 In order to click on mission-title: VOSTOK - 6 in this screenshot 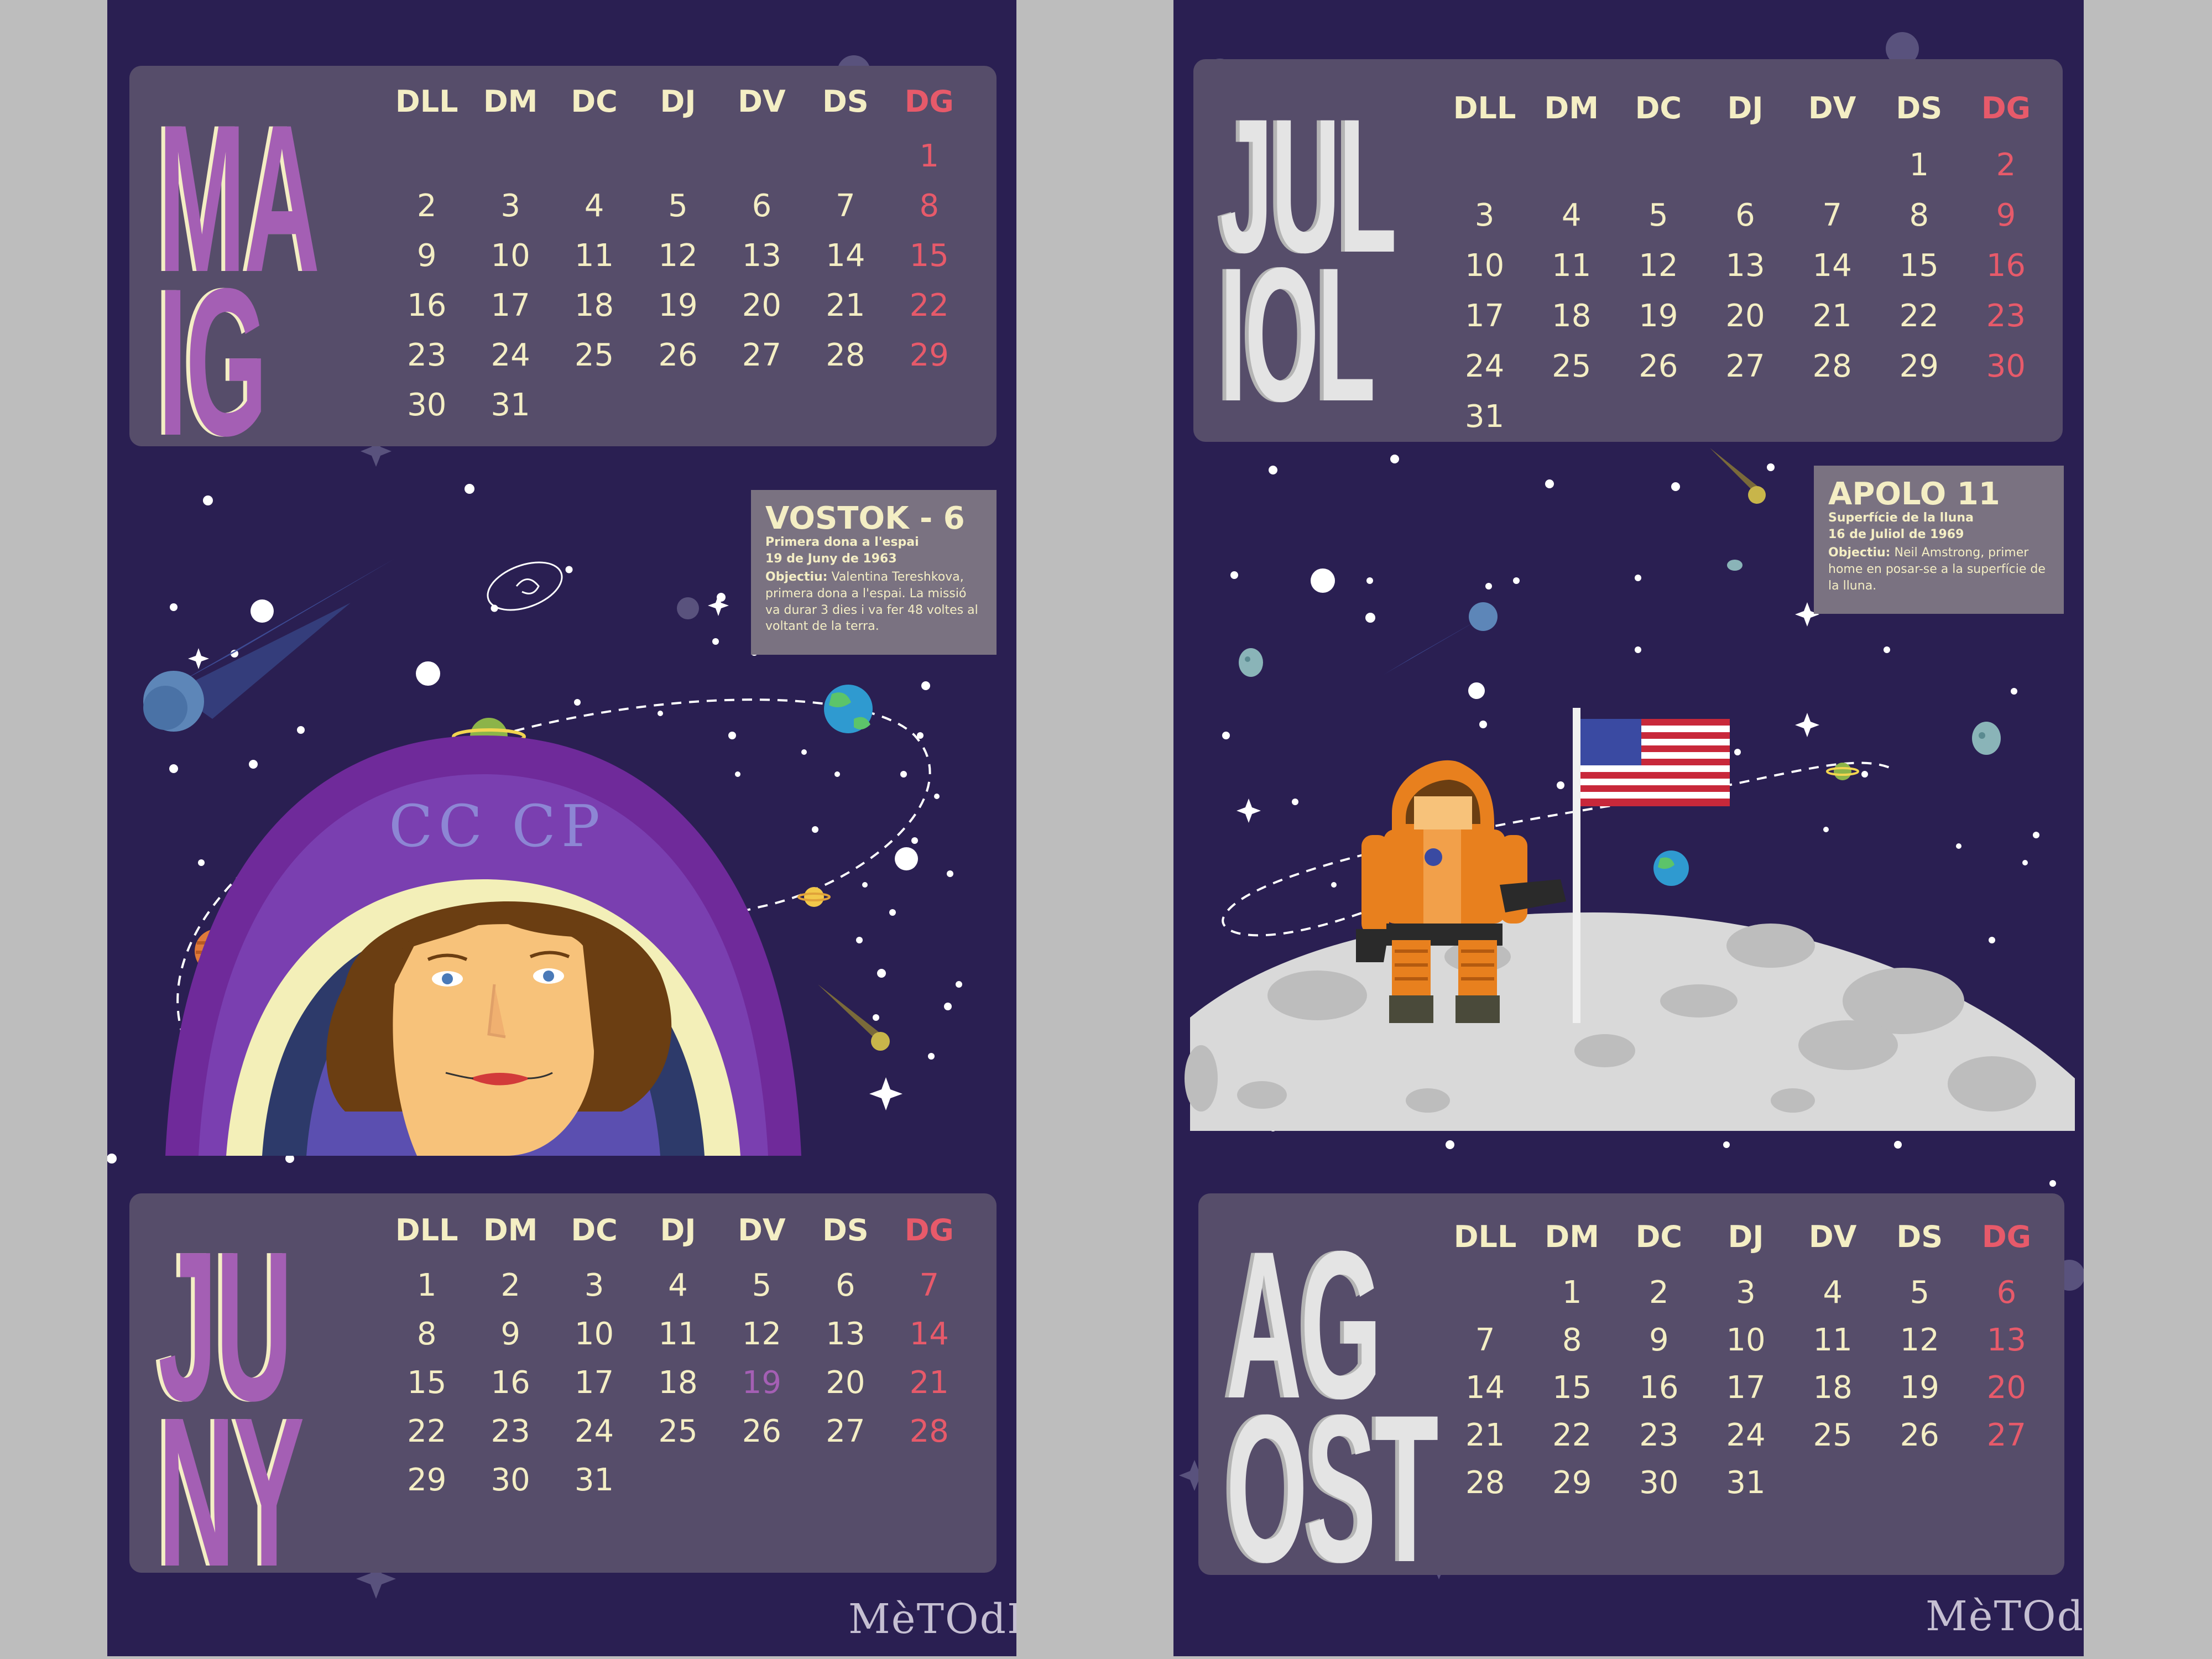, I will do `click(865, 518)`.